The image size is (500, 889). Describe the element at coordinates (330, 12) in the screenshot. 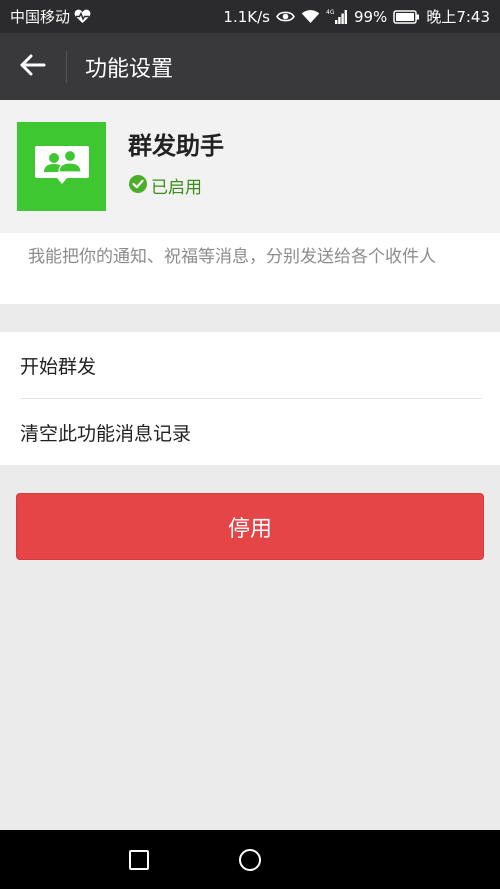

I see `network-type-label: 4G` at that location.